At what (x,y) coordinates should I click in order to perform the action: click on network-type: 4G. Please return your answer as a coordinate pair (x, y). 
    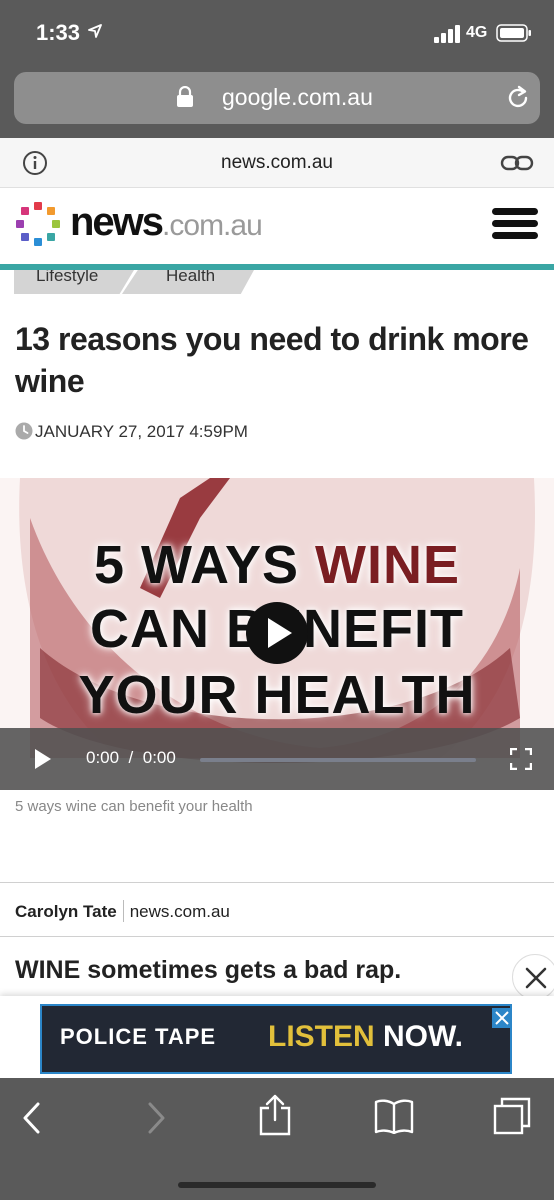
    Looking at the image, I should click on (477, 32).